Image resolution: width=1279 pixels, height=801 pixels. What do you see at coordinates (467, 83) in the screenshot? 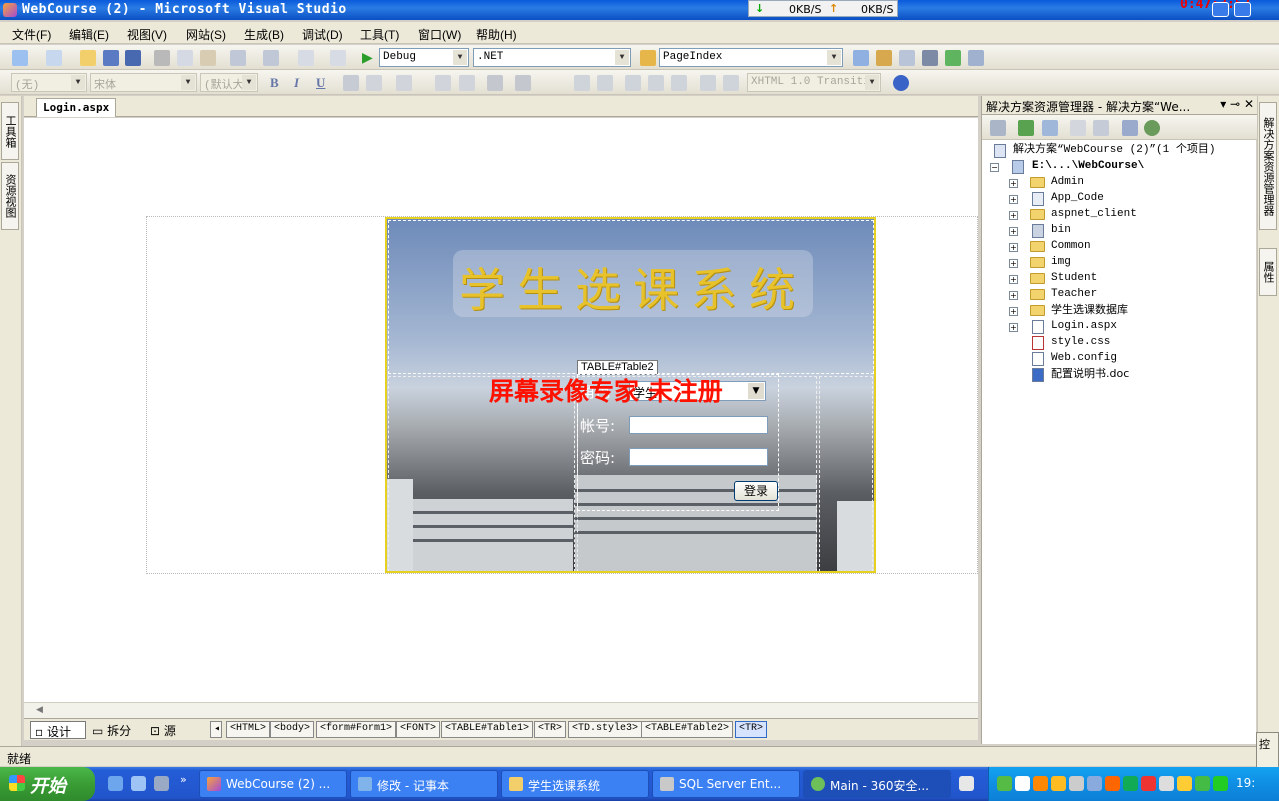
I see `numbering-icon` at bounding box center [467, 83].